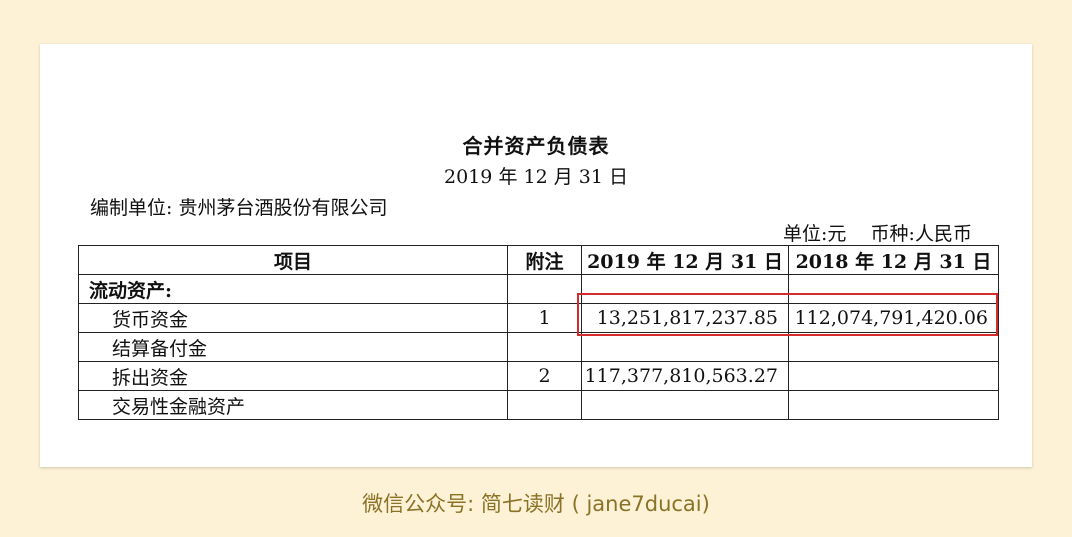 The image size is (1072, 537). Describe the element at coordinates (544, 260) in the screenshot. I see `header-note: 附注` at that location.